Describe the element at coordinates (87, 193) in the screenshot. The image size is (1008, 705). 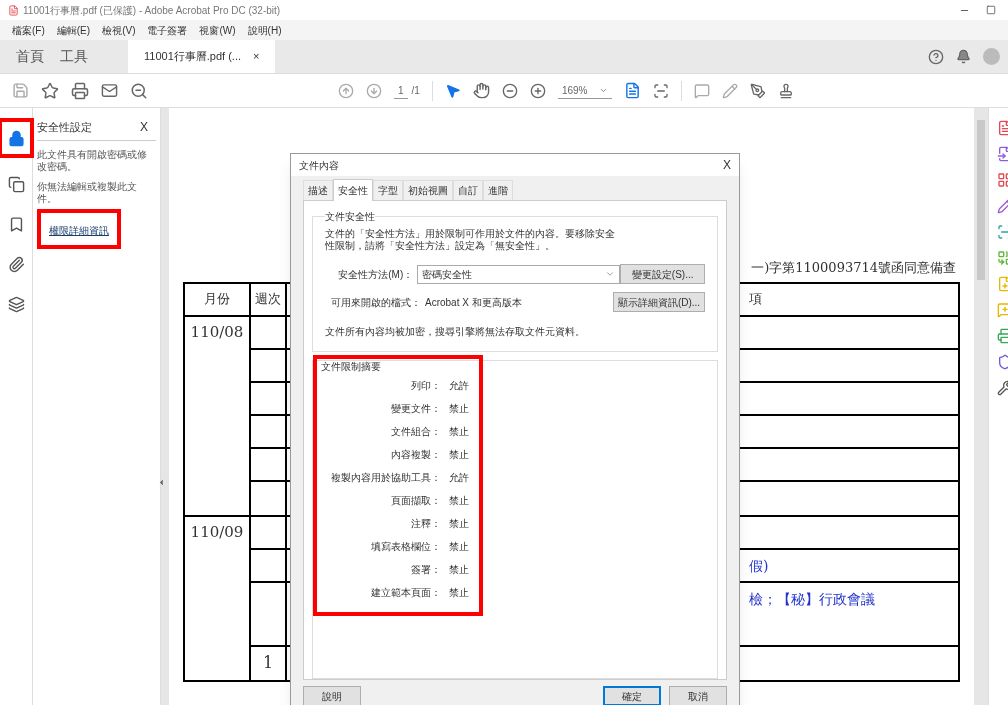
I see `panel-text: 你無法編輯或複製此文件。` at that location.